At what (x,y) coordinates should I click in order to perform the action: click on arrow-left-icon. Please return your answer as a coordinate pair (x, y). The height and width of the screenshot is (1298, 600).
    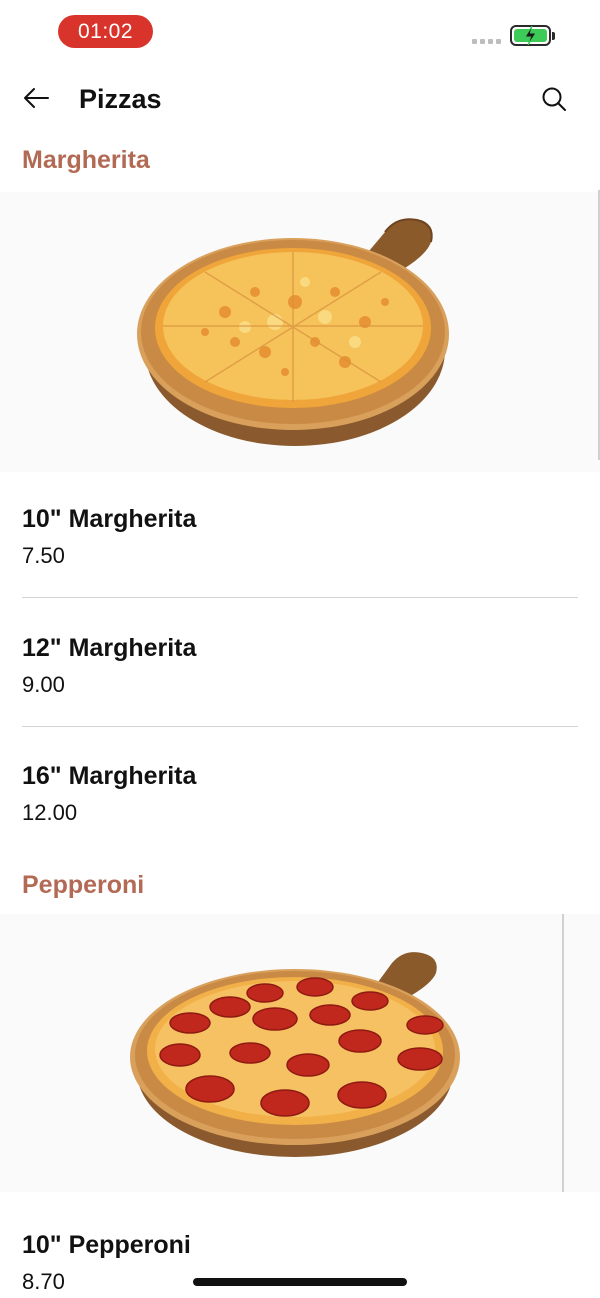
    Looking at the image, I should click on (36, 98).